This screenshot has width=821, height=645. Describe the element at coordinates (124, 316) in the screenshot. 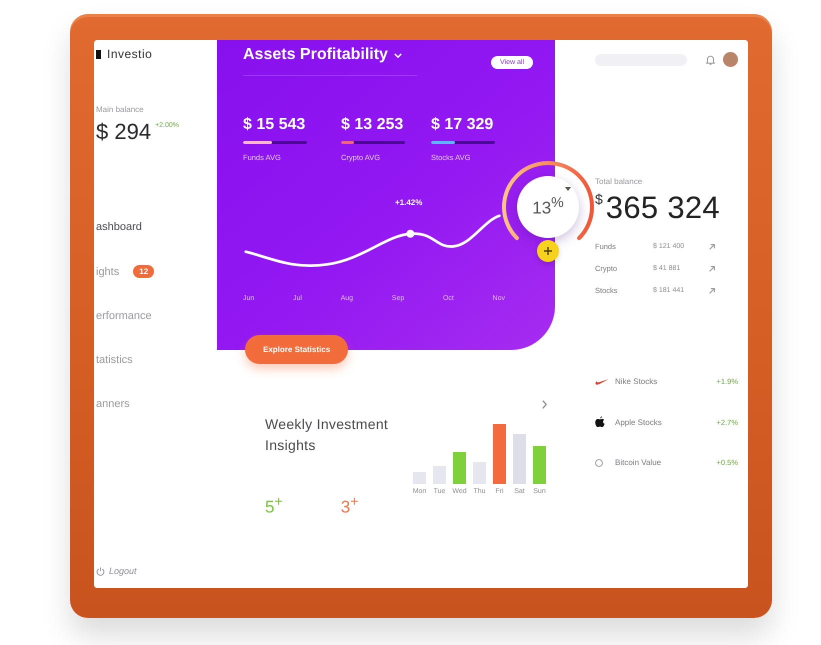

I see `nav-item: erformance` at that location.